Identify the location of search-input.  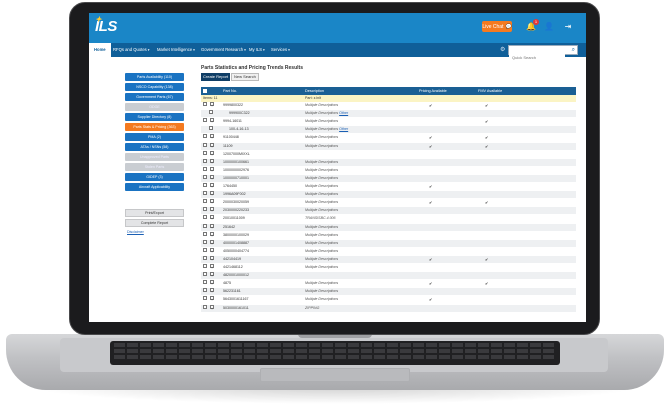
(537, 57).